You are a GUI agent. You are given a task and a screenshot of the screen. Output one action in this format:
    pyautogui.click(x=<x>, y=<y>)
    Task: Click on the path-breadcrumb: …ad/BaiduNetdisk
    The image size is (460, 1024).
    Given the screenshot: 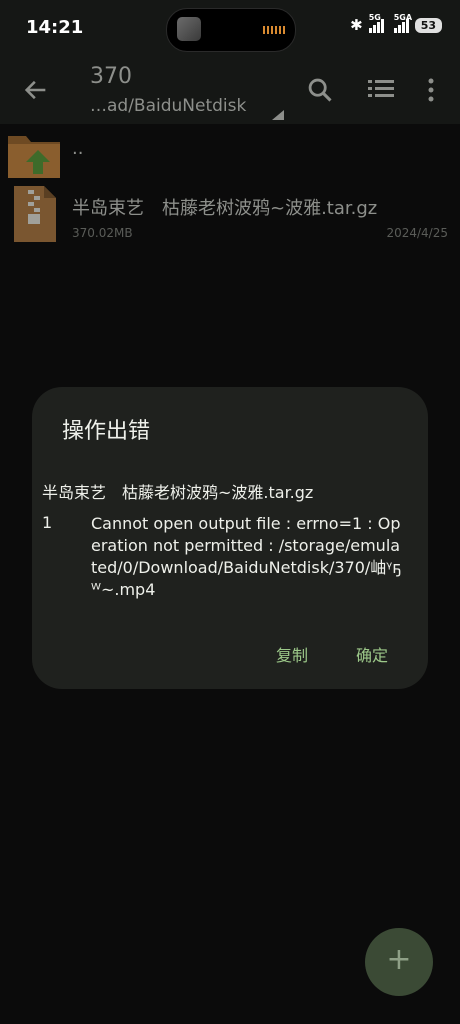 What is the action you would take?
    pyautogui.click(x=168, y=106)
    